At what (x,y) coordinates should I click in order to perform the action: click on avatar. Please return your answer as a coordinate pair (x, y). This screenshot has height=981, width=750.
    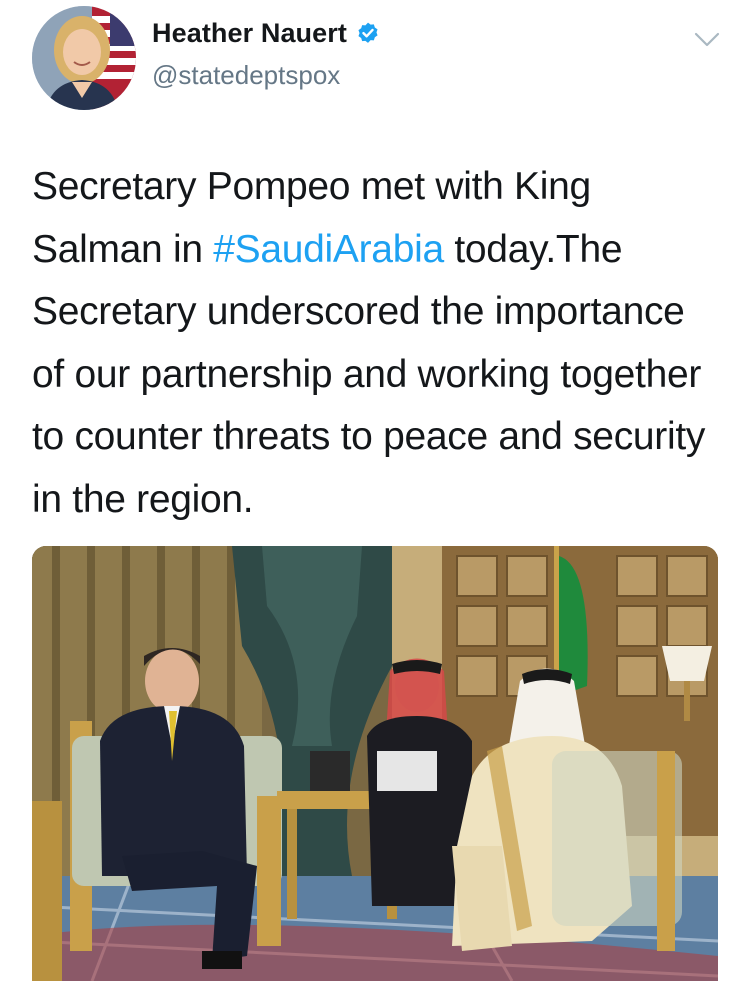
    Looking at the image, I should click on (84, 58).